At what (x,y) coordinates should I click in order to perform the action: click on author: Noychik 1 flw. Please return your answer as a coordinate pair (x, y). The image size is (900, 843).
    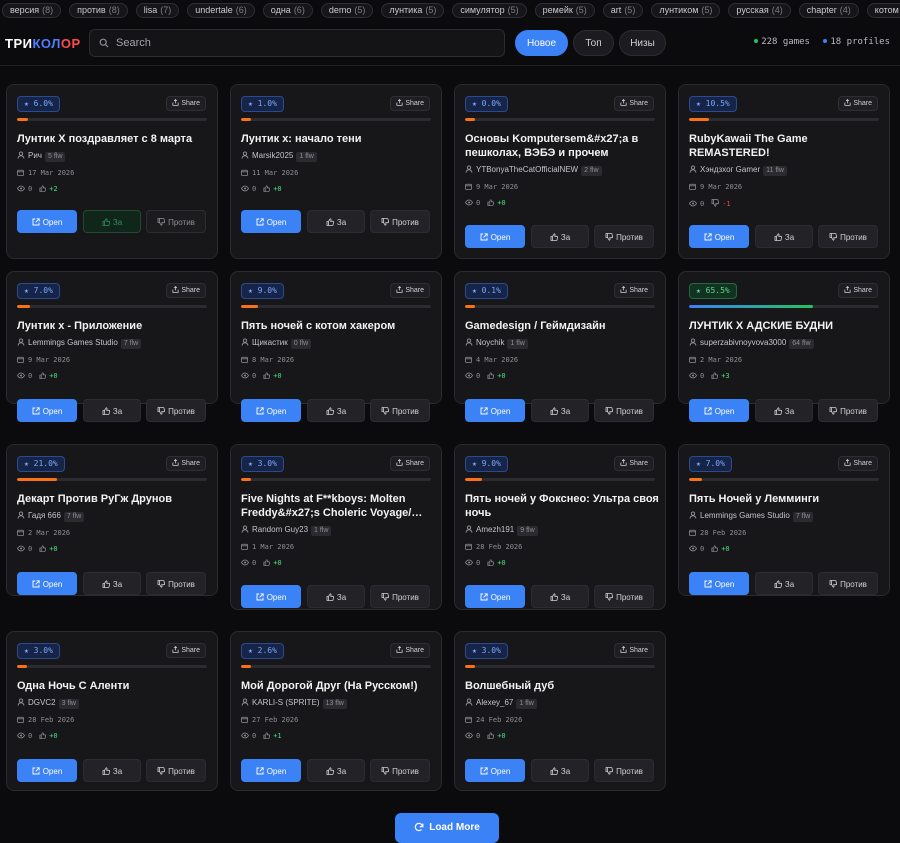
    Looking at the image, I should click on (496, 343).